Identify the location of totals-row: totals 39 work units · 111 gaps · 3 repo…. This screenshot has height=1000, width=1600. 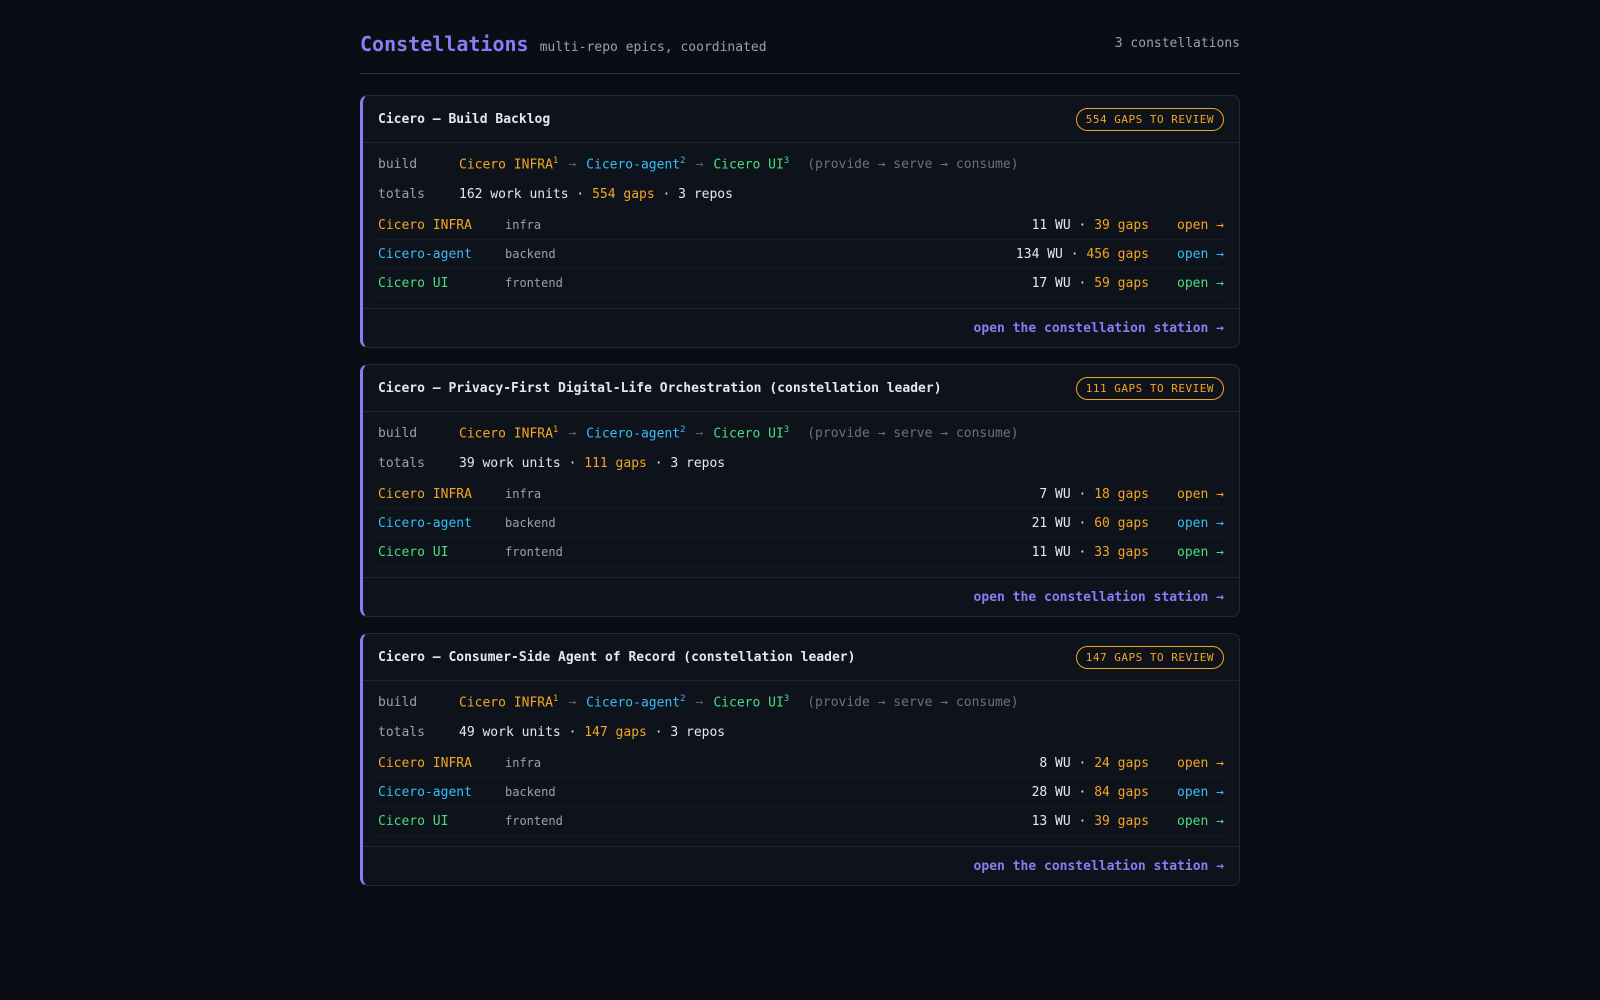
(552, 463).